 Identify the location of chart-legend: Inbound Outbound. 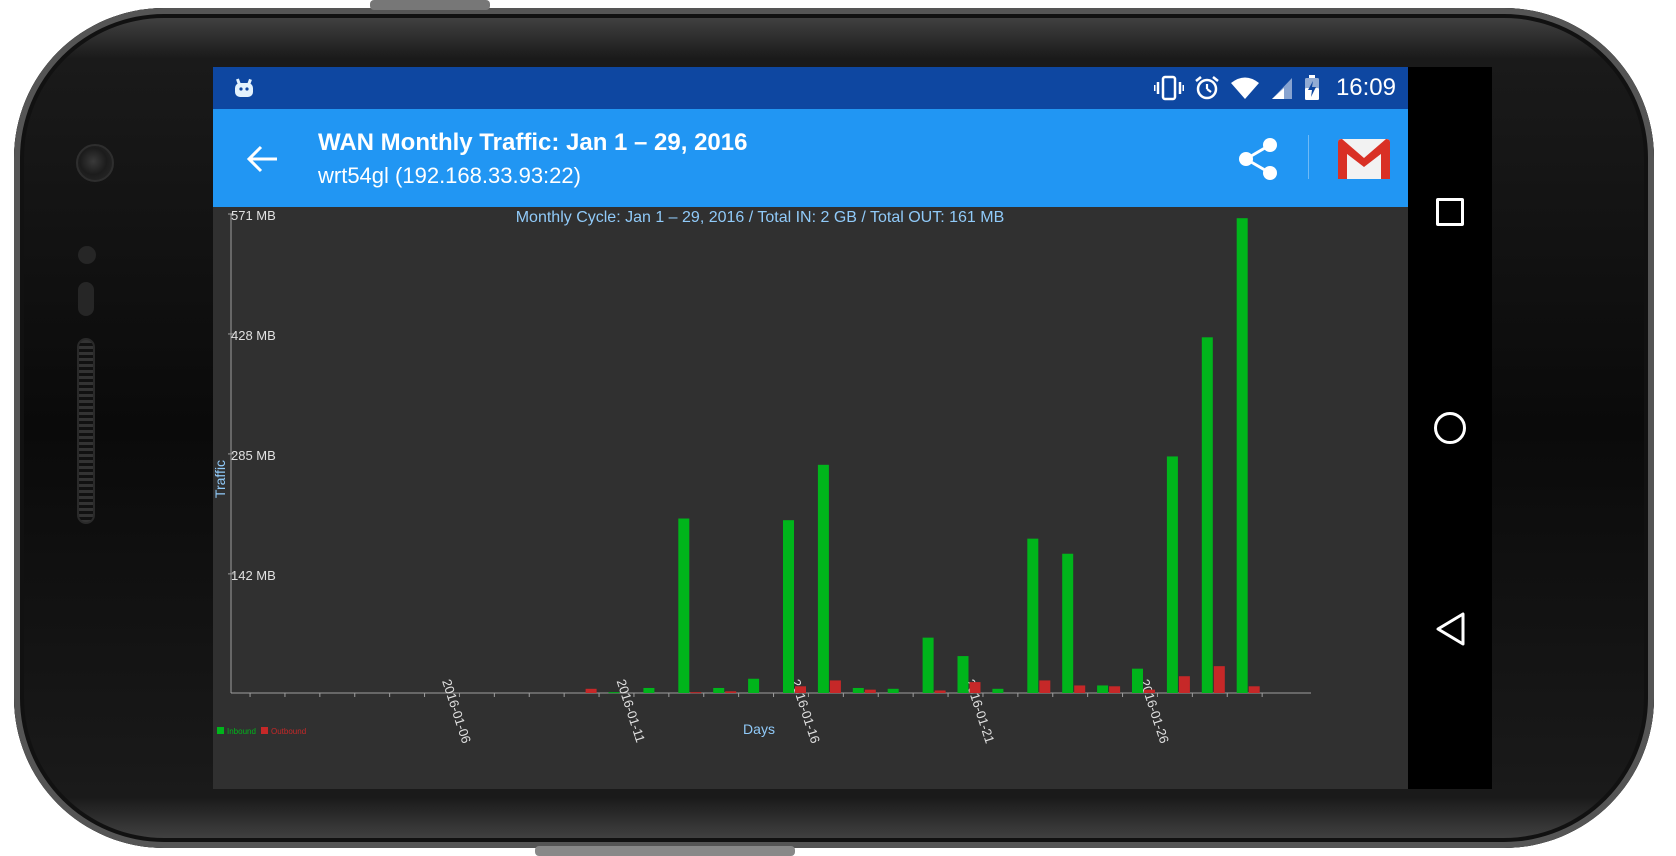
(261, 731).